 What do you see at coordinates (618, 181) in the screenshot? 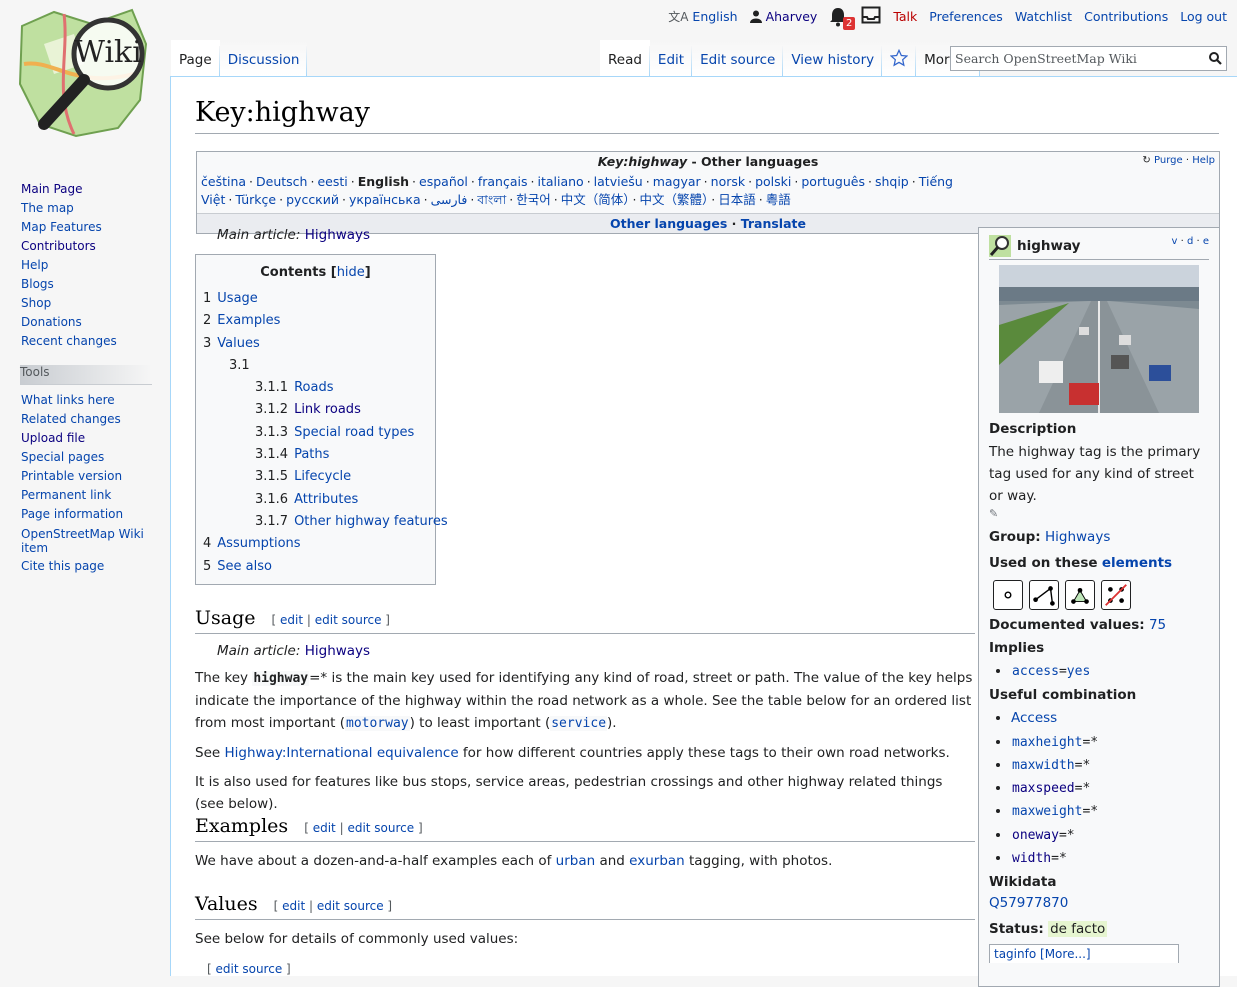
I see `language-link: latviešu` at bounding box center [618, 181].